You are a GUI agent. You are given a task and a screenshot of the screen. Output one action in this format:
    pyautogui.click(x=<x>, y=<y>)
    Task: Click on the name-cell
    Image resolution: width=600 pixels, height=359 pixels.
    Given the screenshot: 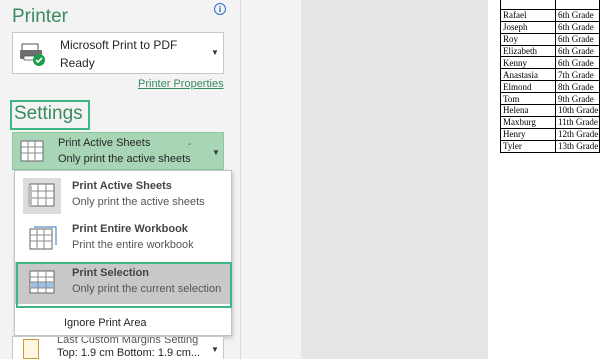 What is the action you would take?
    pyautogui.click(x=528, y=5)
    